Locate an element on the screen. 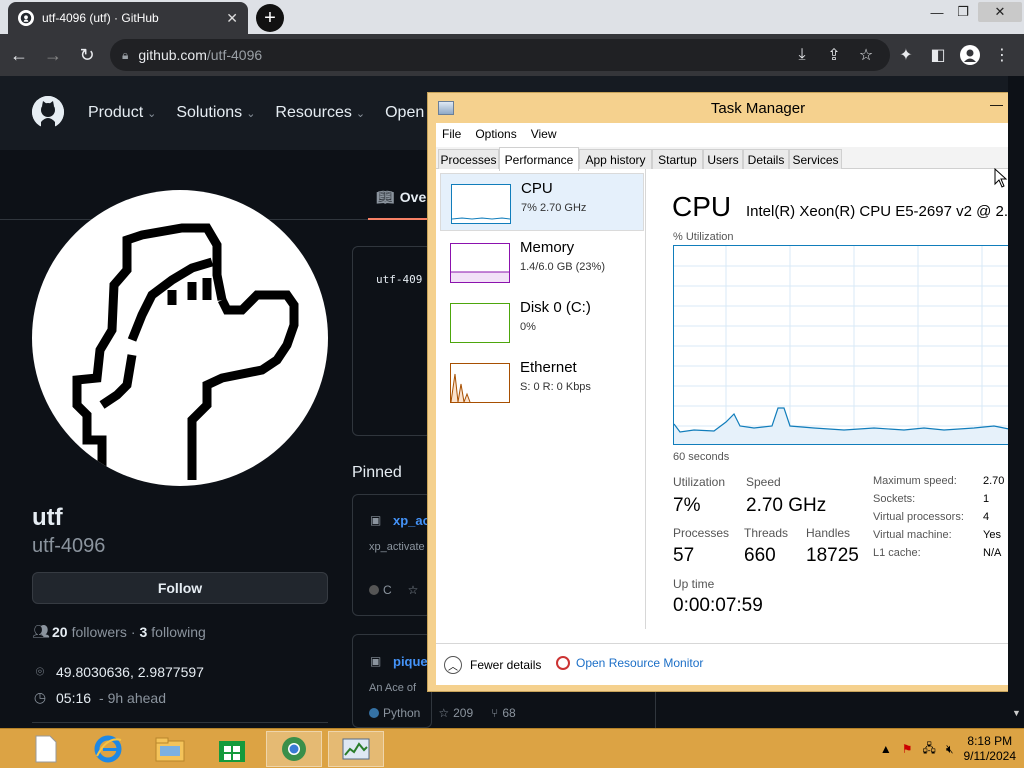 The height and width of the screenshot is (768, 1024). cpu-mini-graph is located at coordinates (481, 204).